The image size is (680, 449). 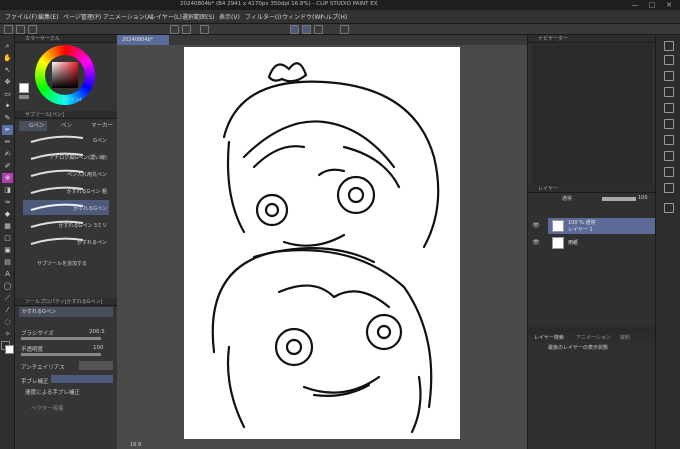 What do you see at coordinates (82, 16) in the screenshot?
I see `menu-page: ページ管理(P)` at bounding box center [82, 16].